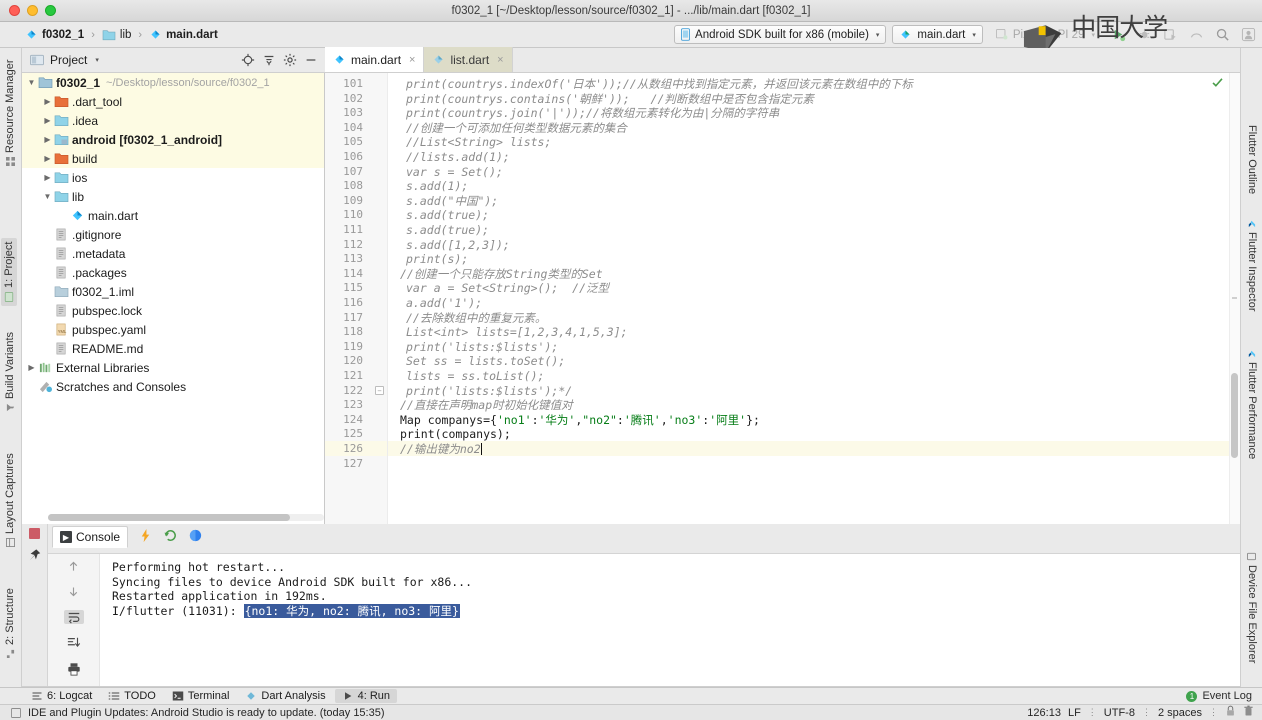 The image size is (1262, 720). What do you see at coordinates (173, 386) in the screenshot?
I see `tree-item-scratches-and-consoles: Scratches and Consoles` at bounding box center [173, 386].